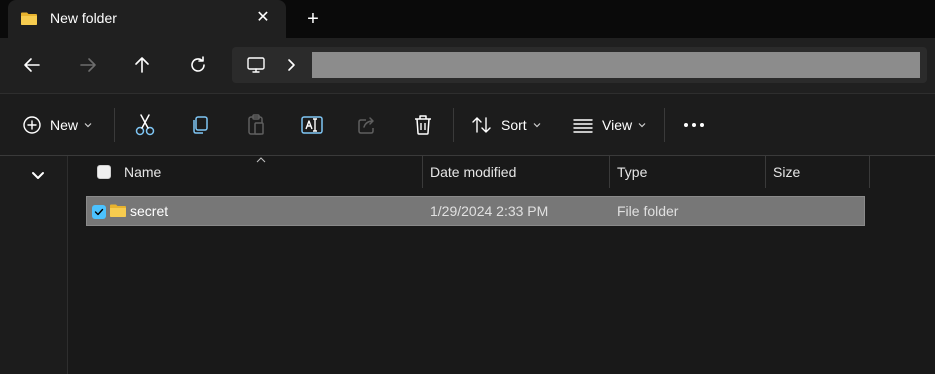 The height and width of the screenshot is (374, 935). I want to click on share-icon, so click(367, 125).